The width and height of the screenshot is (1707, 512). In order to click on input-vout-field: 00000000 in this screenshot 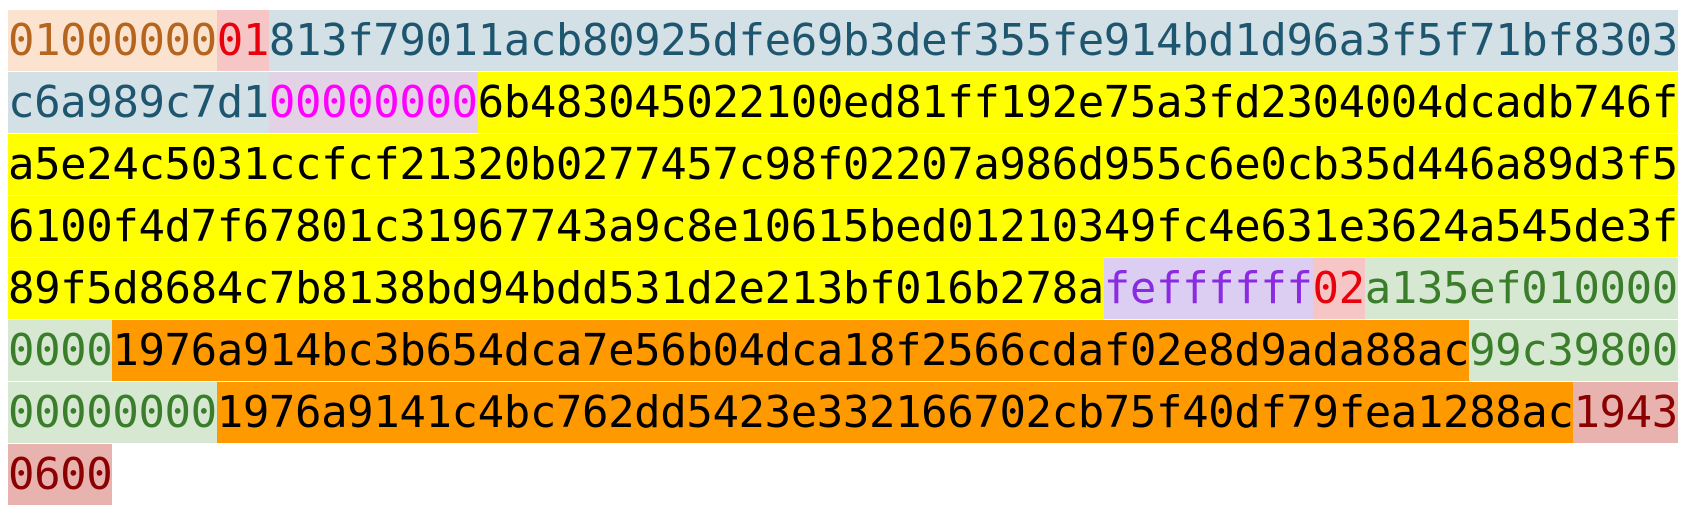, I will do `click(373, 102)`.